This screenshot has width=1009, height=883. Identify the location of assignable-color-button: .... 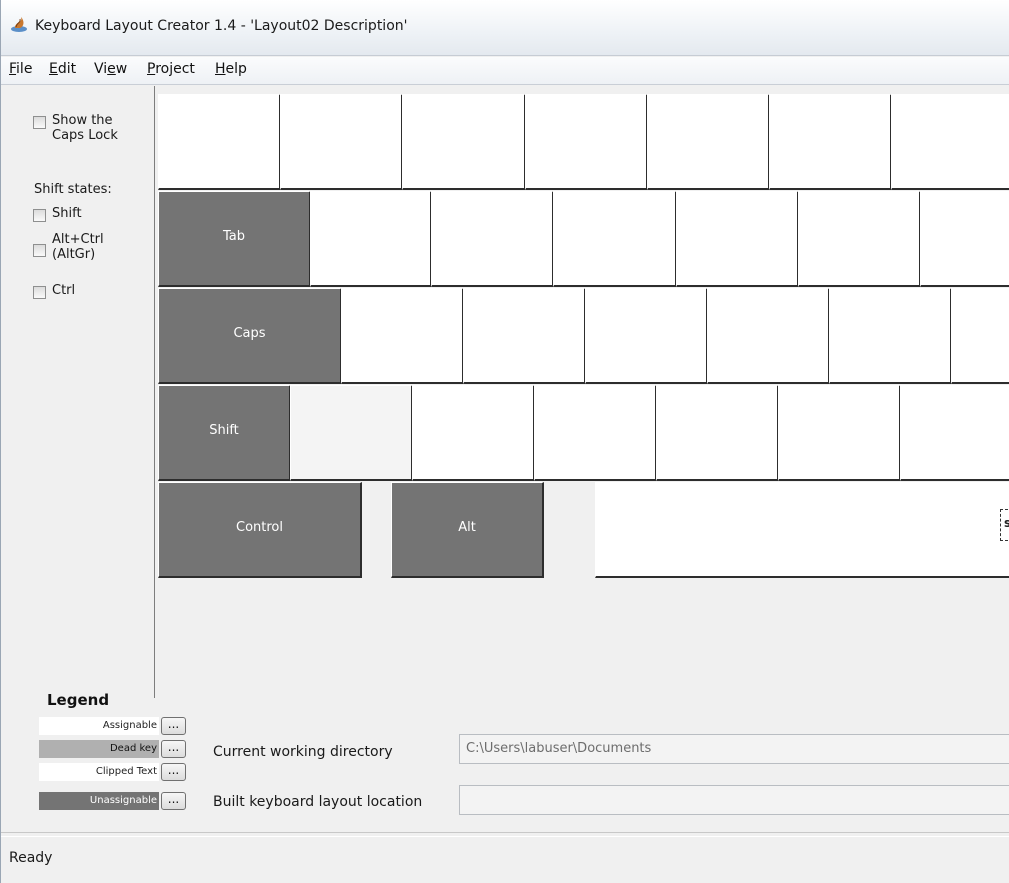
(173, 726).